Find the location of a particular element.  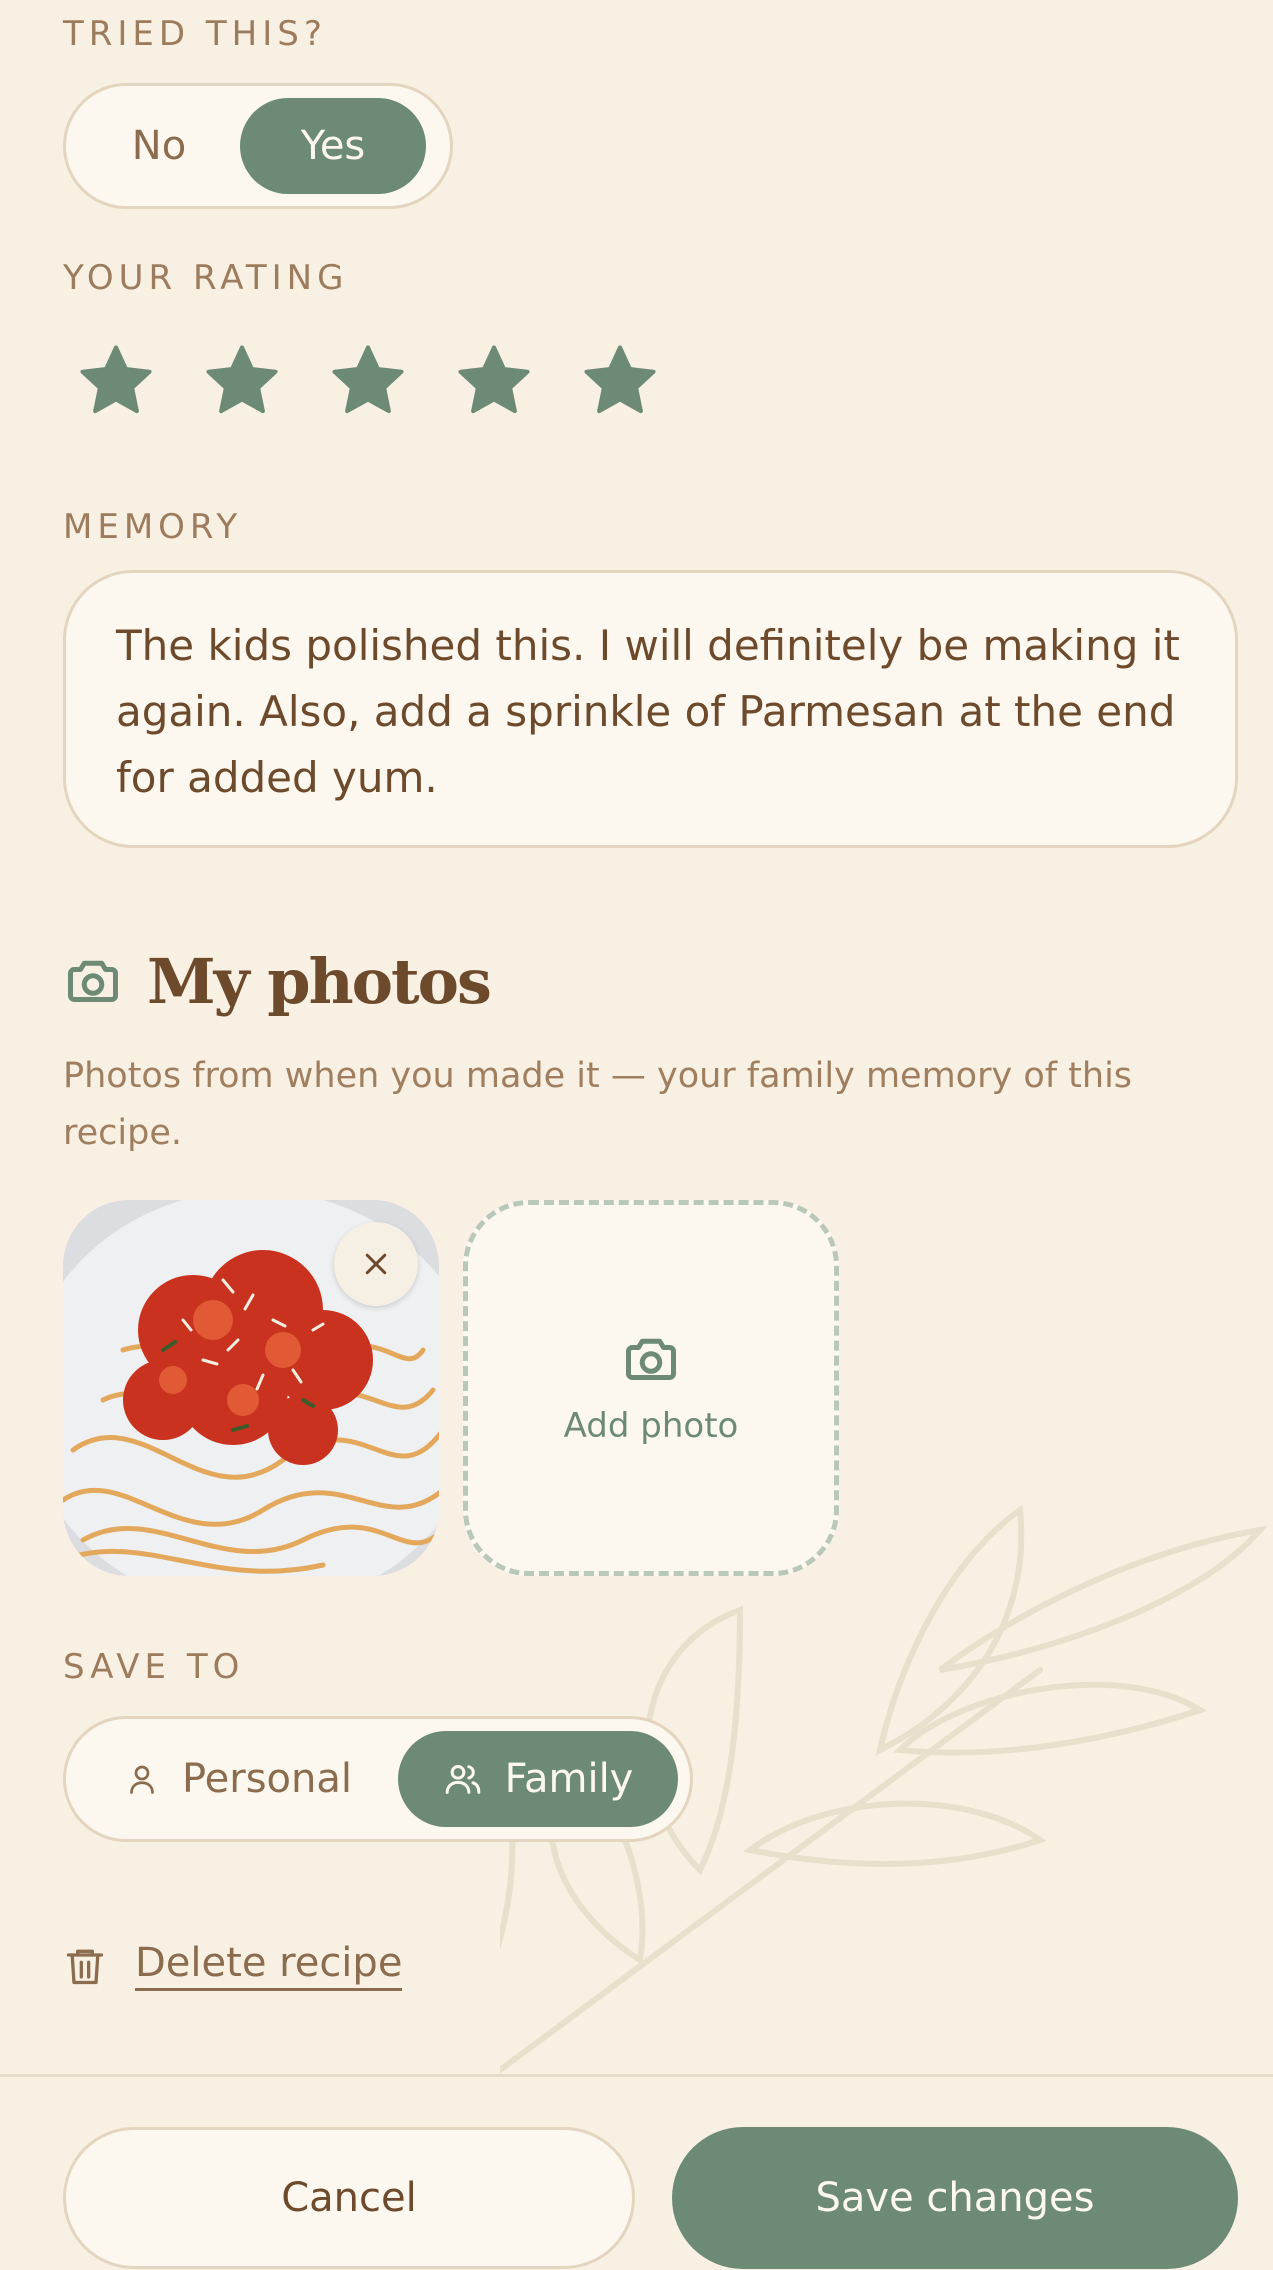

close-icon is located at coordinates (376, 1264).